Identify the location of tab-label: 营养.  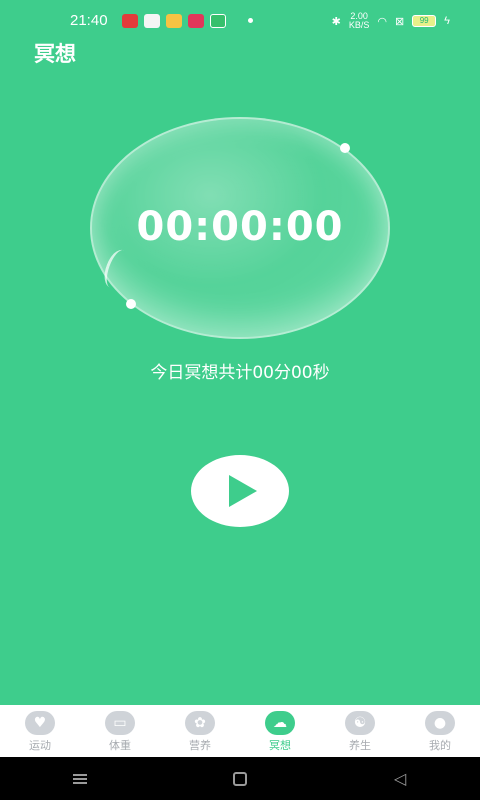
(200, 745).